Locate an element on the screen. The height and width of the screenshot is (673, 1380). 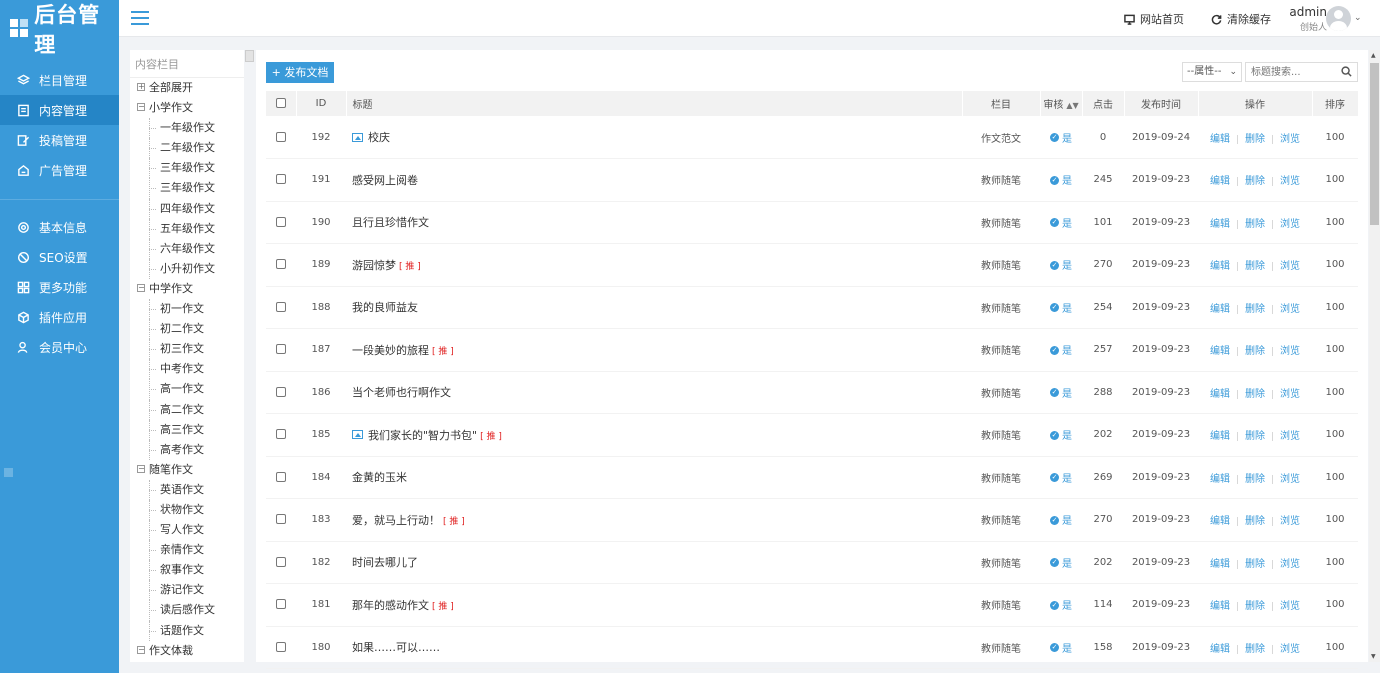
sidebar-item-group2-2: 更多功能 is located at coordinates (59, 287).